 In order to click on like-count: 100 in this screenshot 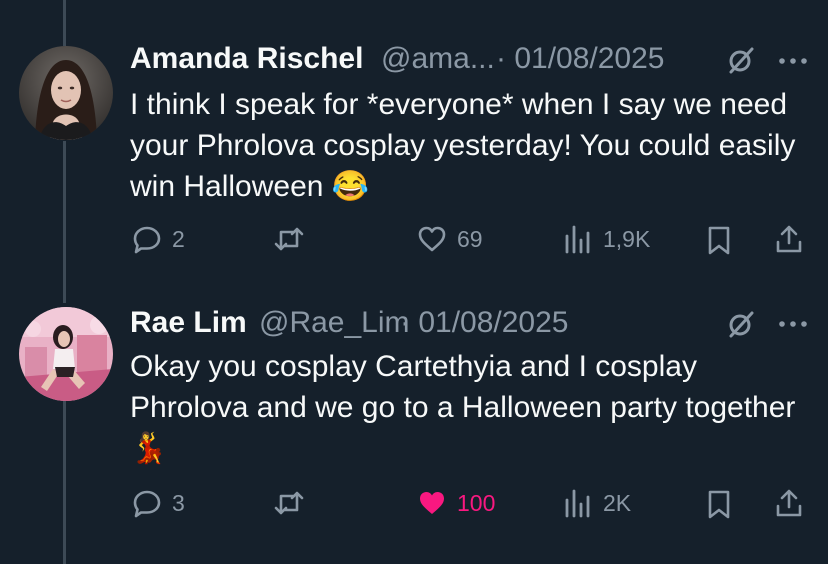, I will do `click(476, 502)`.